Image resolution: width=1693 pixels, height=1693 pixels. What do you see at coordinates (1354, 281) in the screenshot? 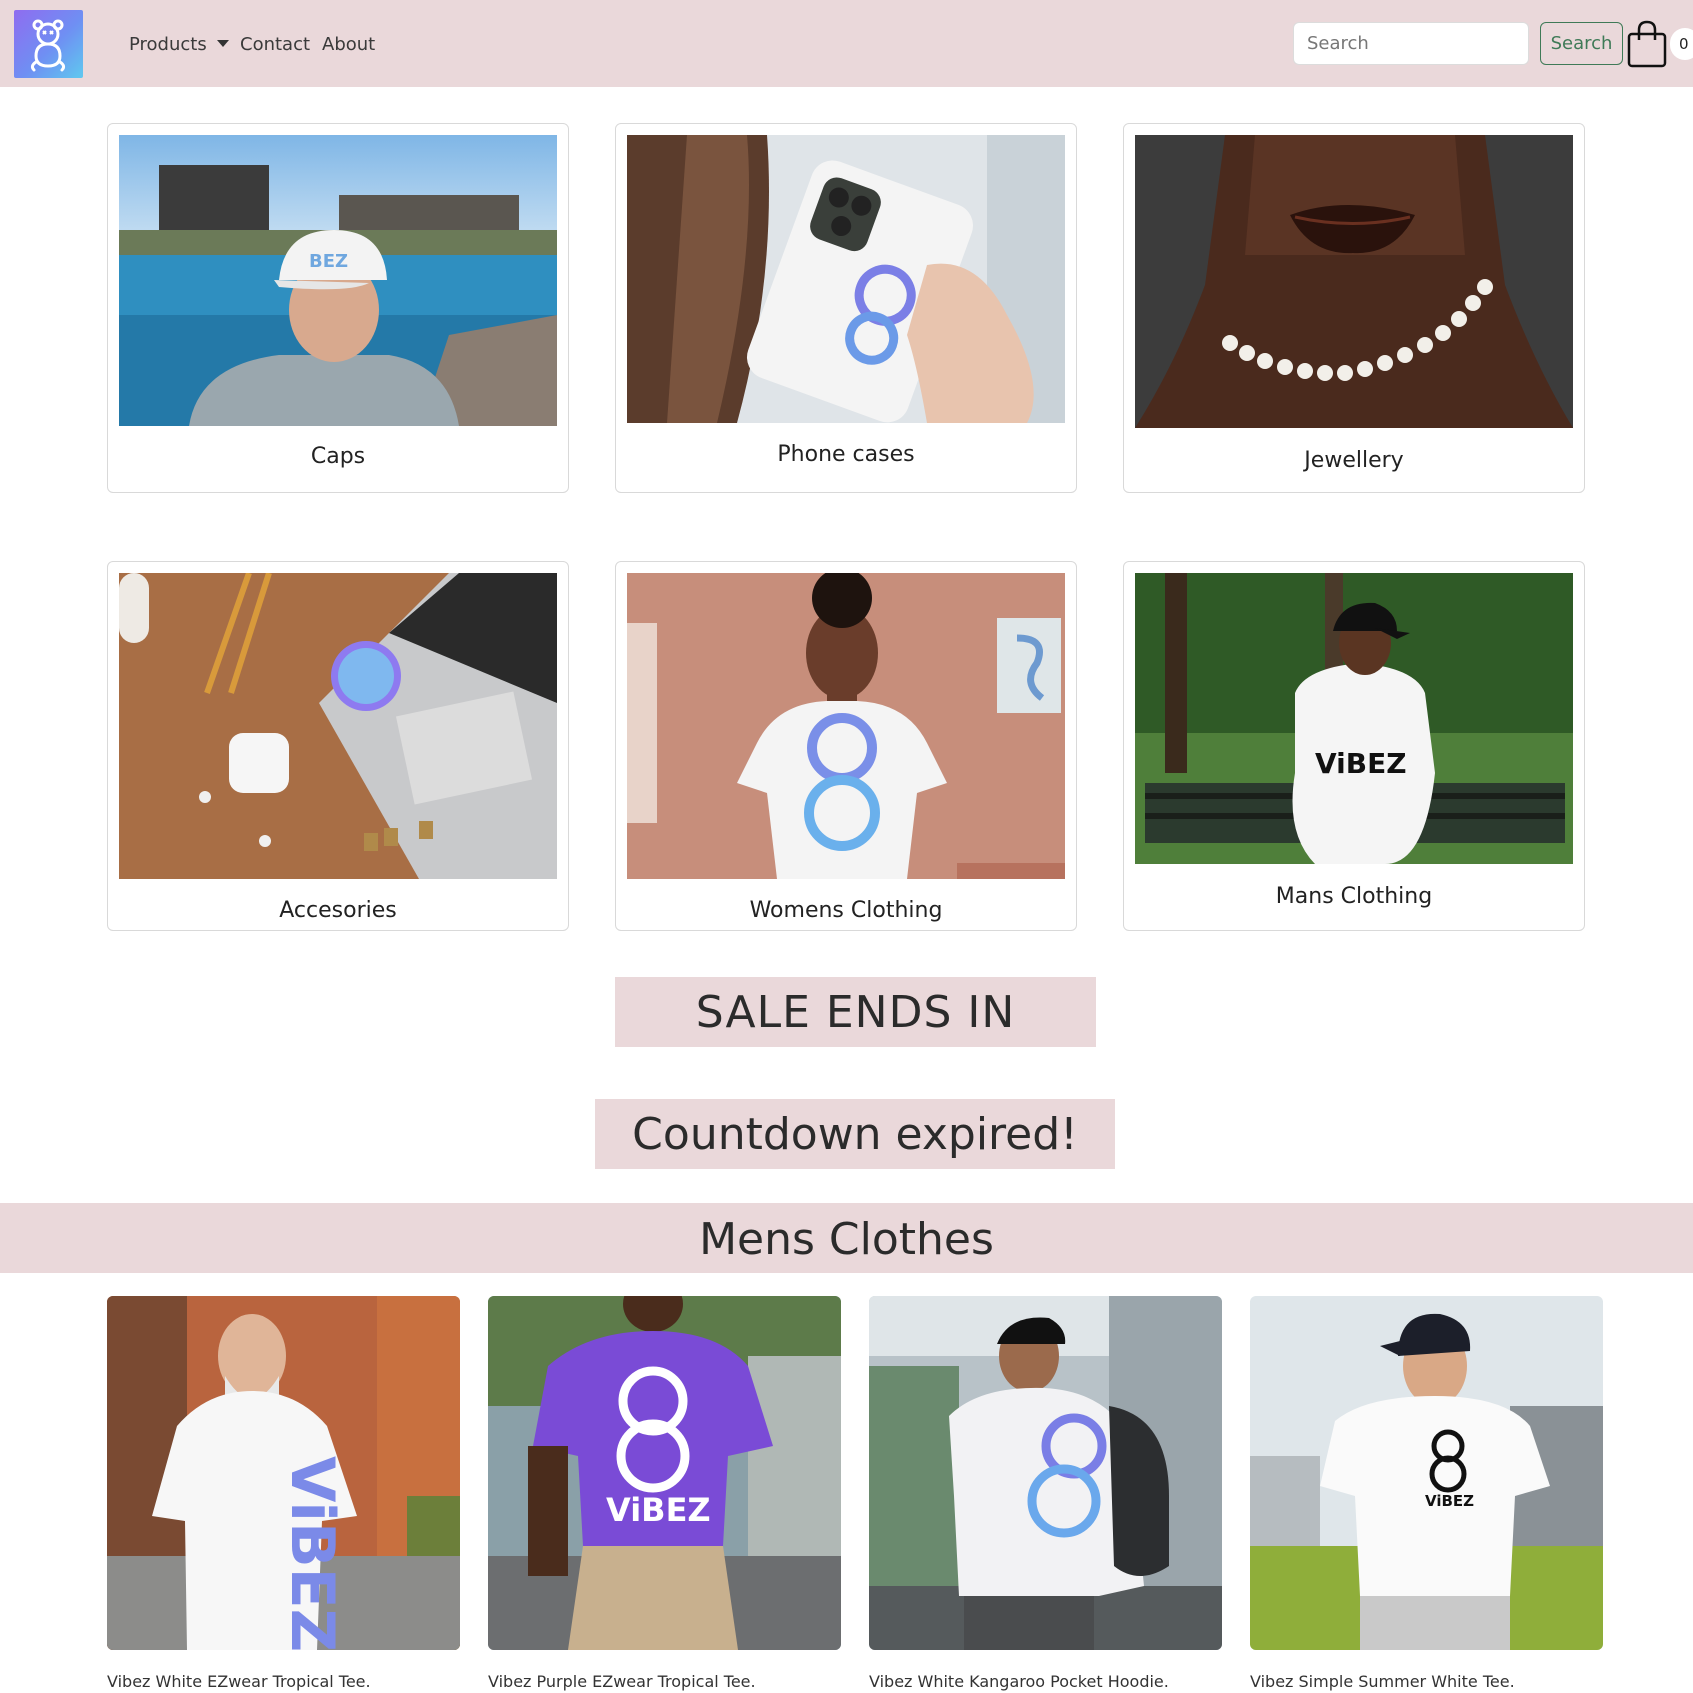
I see `category-image-jewellery` at bounding box center [1354, 281].